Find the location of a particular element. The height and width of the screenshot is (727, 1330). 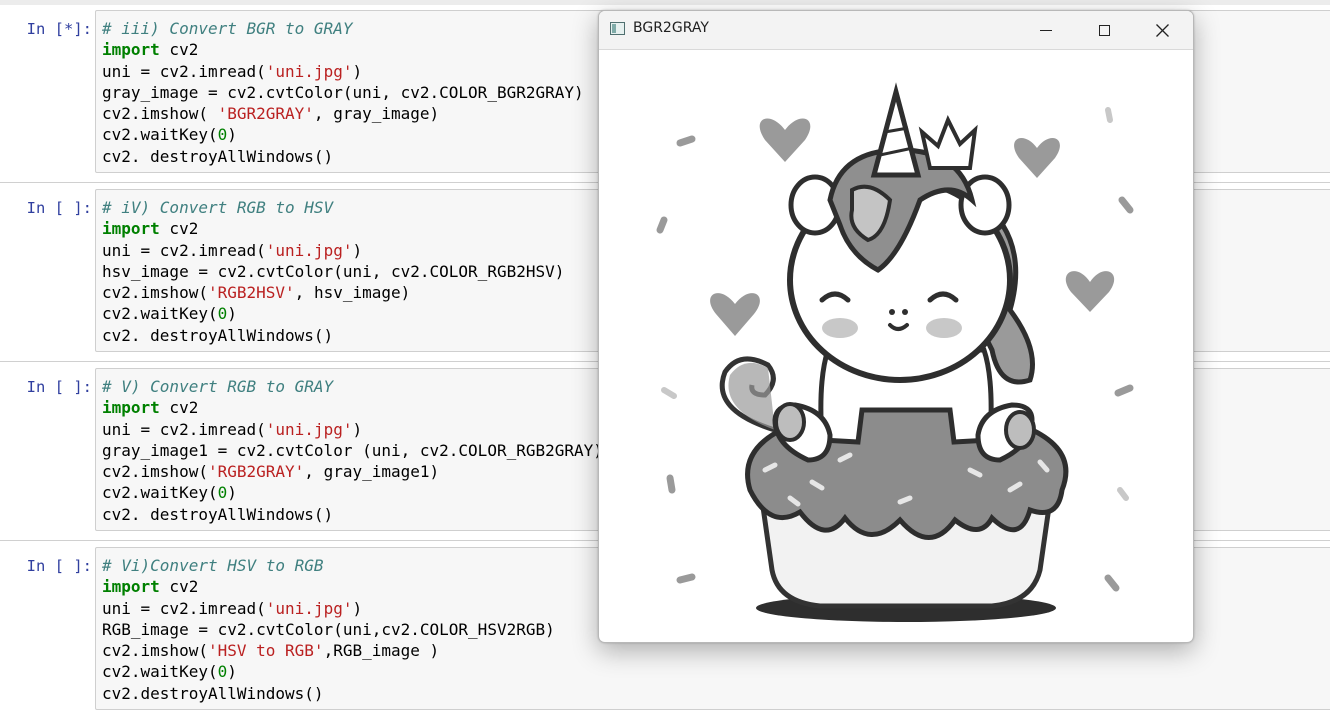

window-title: BGR2GRAY is located at coordinates (671, 28).